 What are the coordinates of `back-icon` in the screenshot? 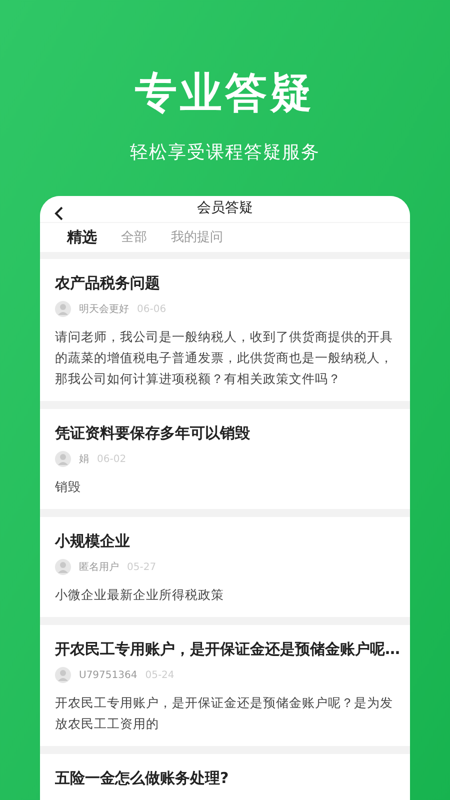 It's located at (59, 213).